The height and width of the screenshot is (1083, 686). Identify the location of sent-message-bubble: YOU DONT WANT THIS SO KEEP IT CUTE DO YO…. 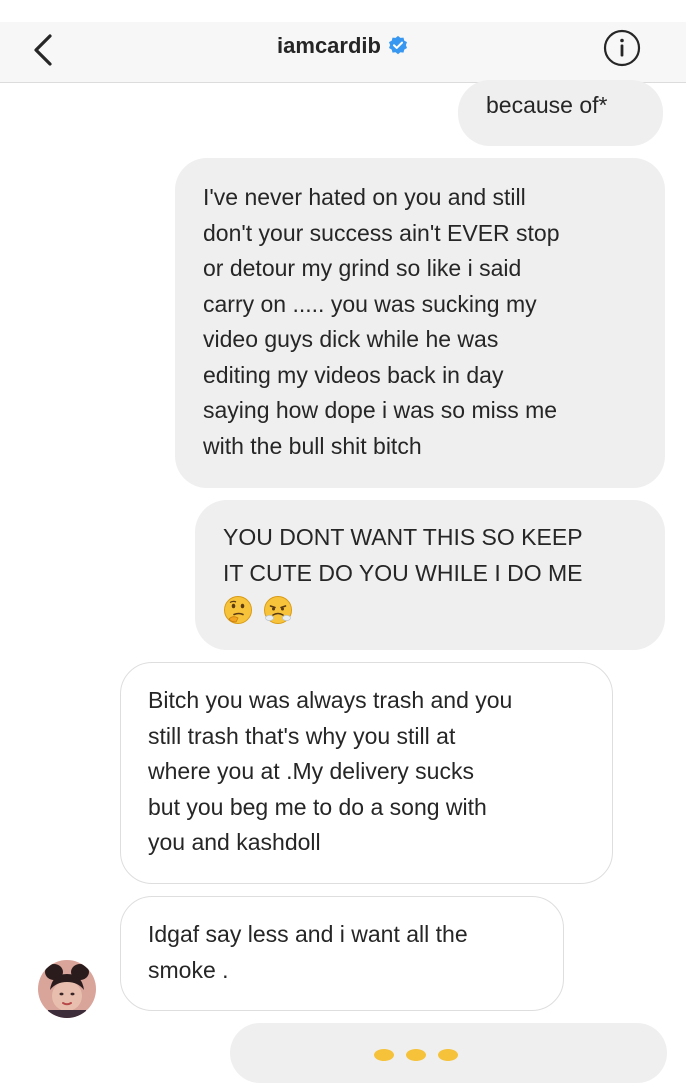
(430, 575).